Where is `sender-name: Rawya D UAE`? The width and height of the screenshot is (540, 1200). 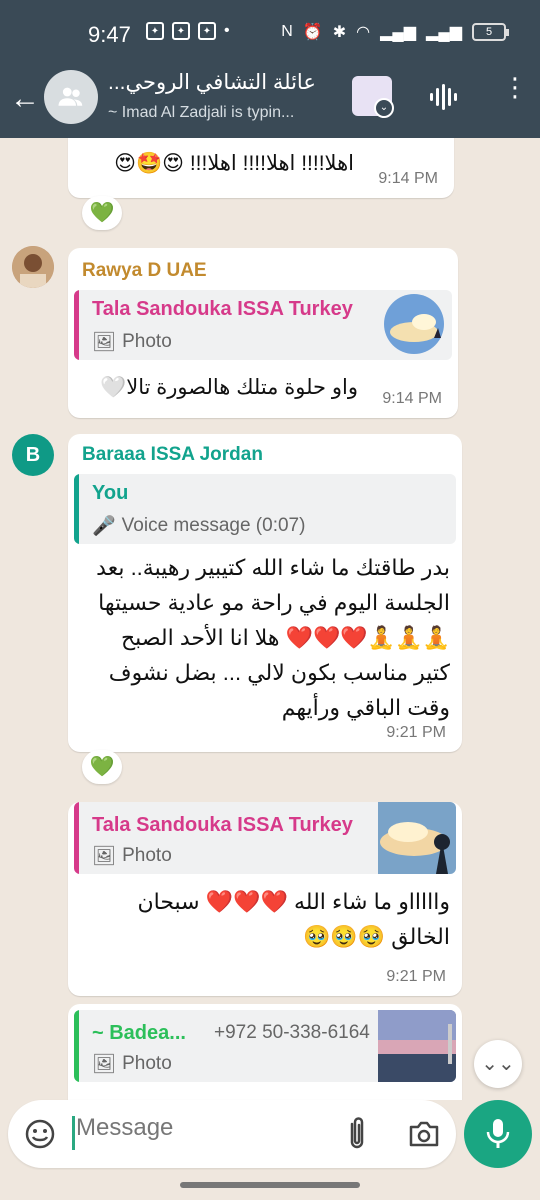
sender-name: Rawya D UAE is located at coordinates (144, 270).